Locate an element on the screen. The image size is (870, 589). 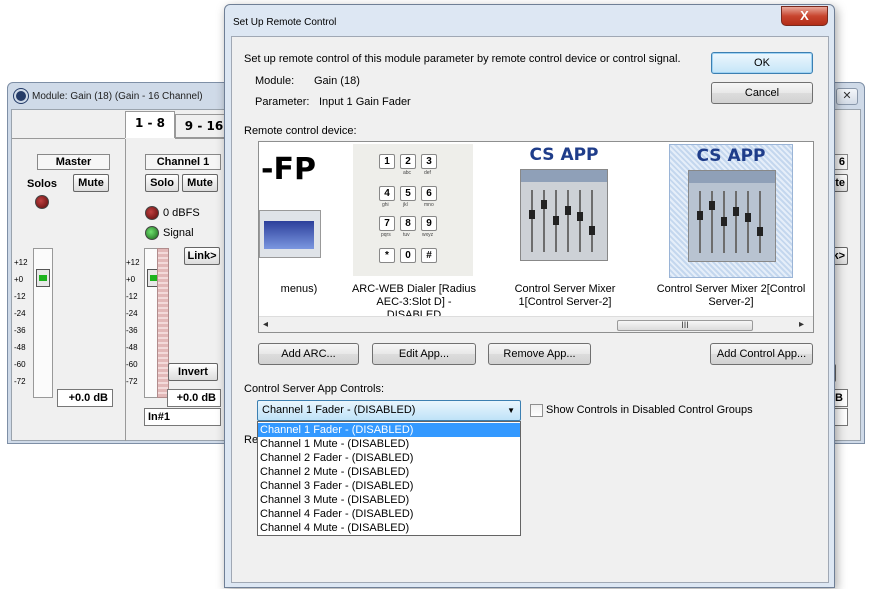
dropdown-option: Channel 4 Fader - (DISABLED) is located at coordinates (389, 514).